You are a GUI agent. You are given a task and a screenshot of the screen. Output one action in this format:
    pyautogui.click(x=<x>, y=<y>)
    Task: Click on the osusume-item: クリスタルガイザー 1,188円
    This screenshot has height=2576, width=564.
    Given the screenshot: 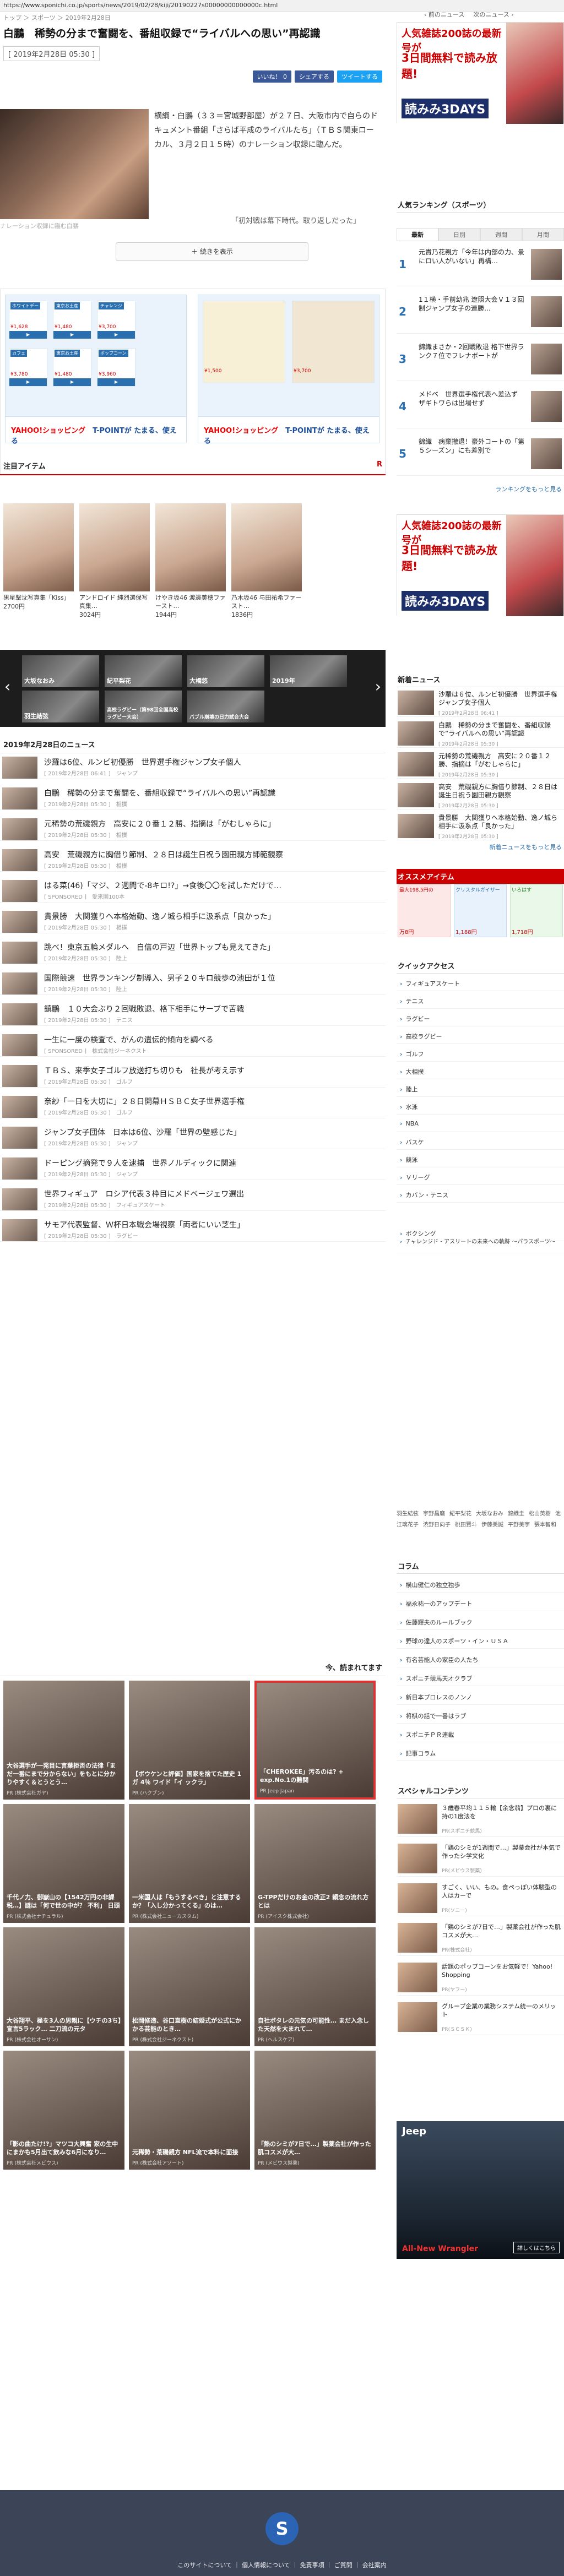 What is the action you would take?
    pyautogui.click(x=480, y=911)
    